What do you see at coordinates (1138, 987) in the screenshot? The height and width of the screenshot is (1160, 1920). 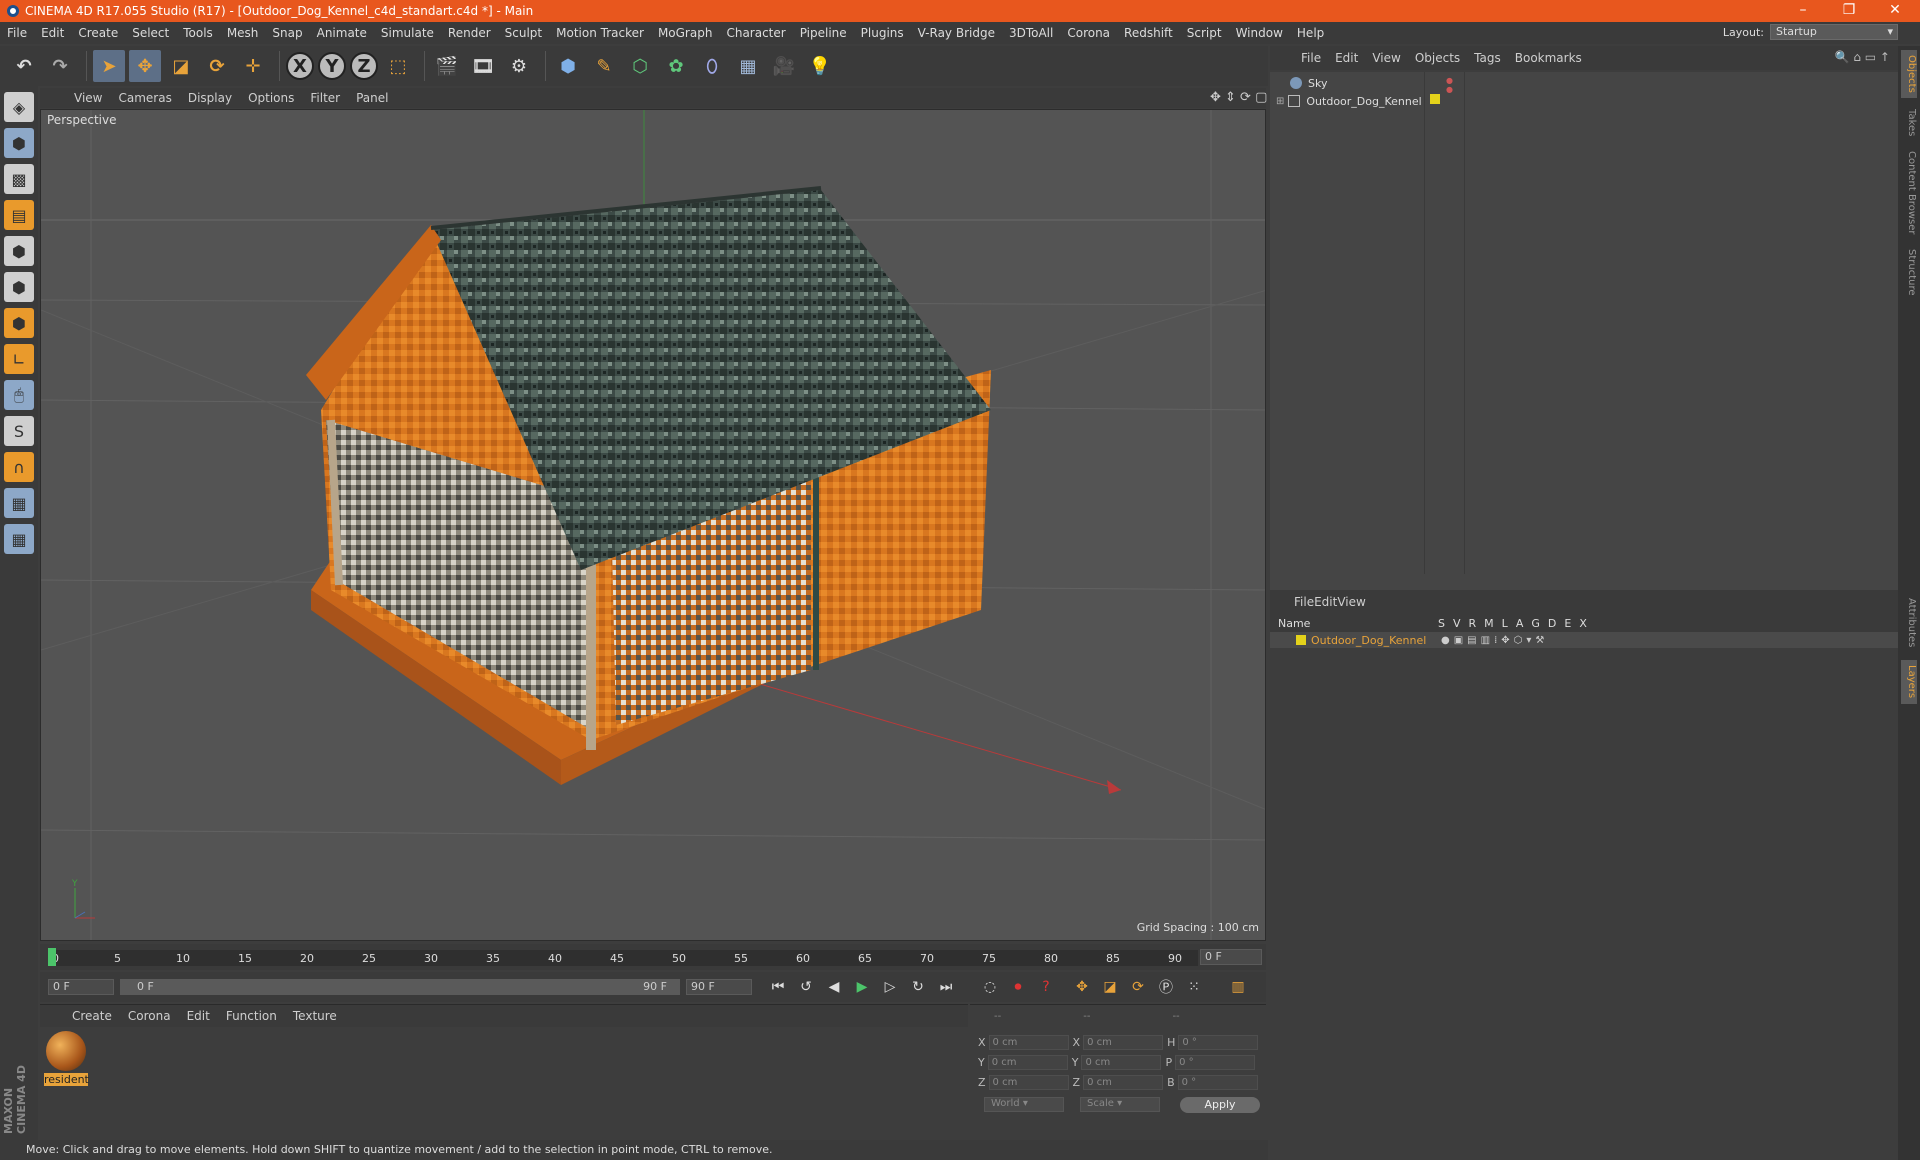 I see `key-rotation-icon: ⟳` at bounding box center [1138, 987].